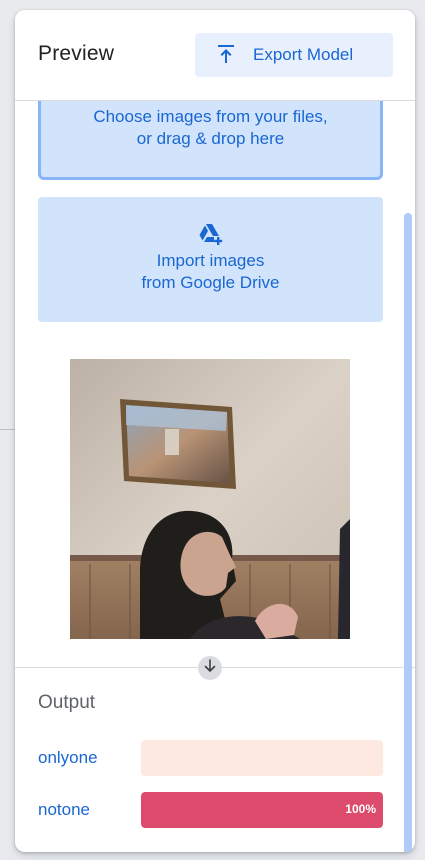 The width and height of the screenshot is (425, 860). What do you see at coordinates (211, 235) in the screenshot?
I see `google-drive-add-icon` at bounding box center [211, 235].